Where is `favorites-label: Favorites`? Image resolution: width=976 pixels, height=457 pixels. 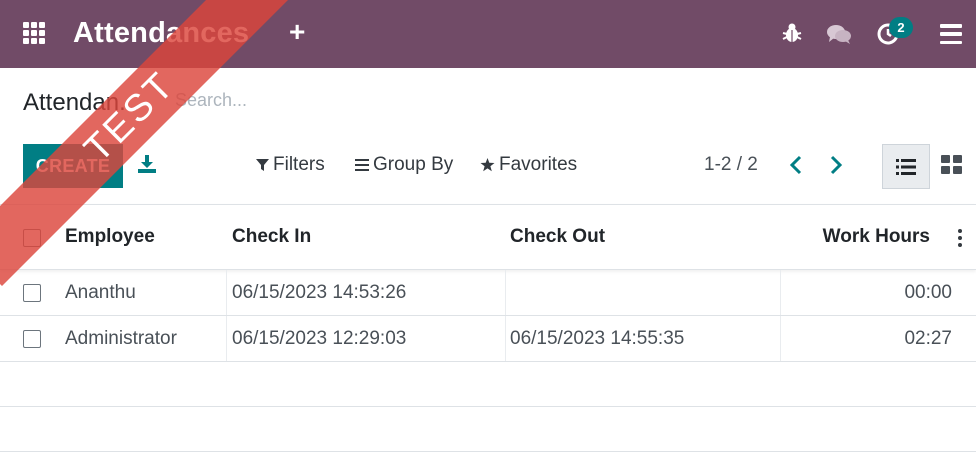 favorites-label: Favorites is located at coordinates (538, 164).